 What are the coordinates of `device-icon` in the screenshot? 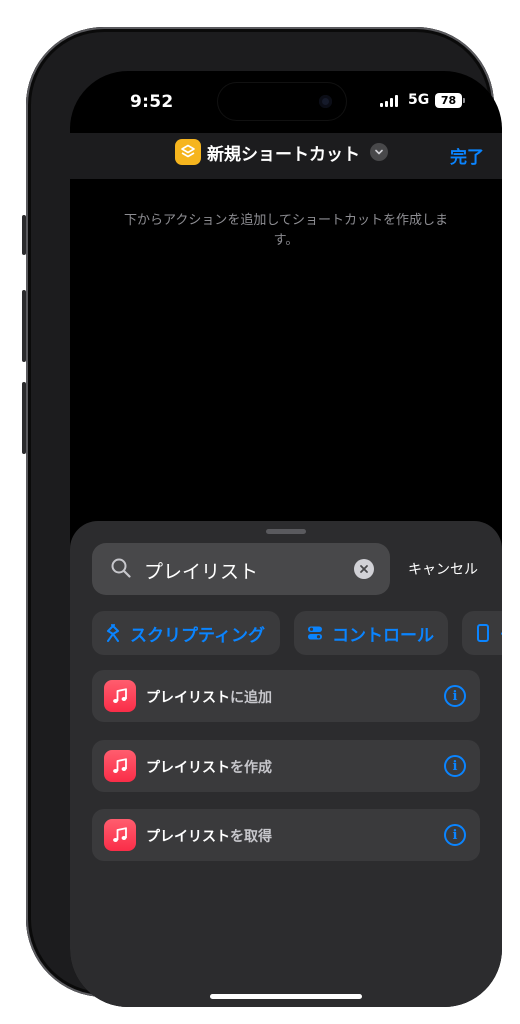 It's located at (483, 633).